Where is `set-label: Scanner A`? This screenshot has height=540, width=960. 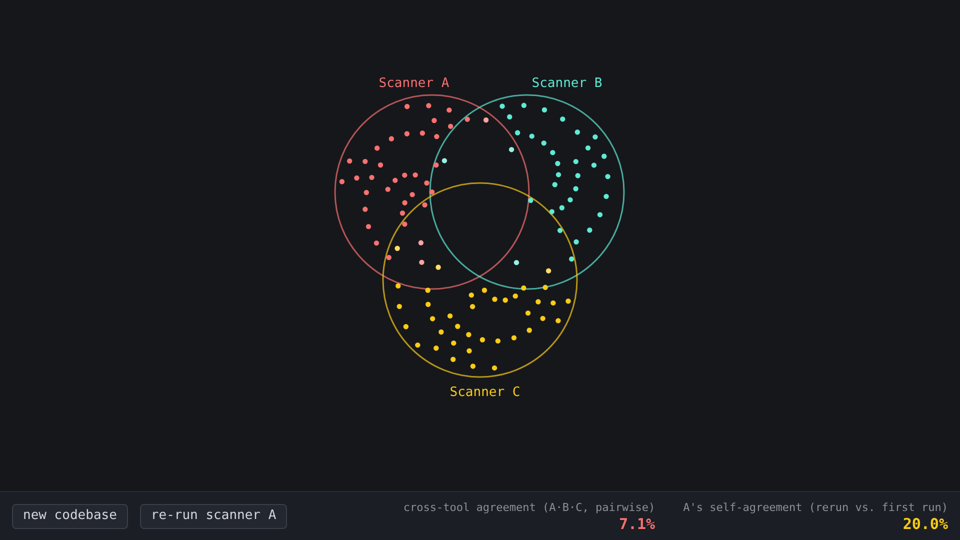
set-label: Scanner A is located at coordinates (414, 83).